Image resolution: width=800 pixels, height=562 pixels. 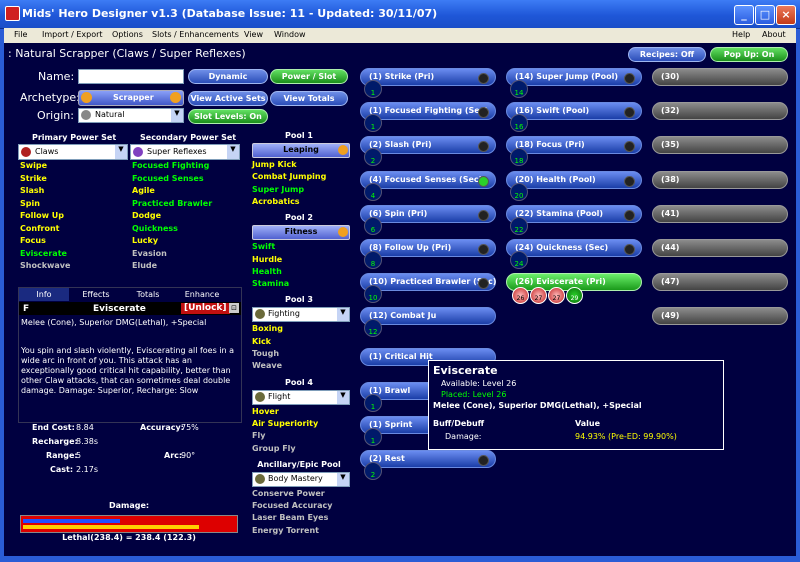 What do you see at coordinates (290, 34) in the screenshot?
I see `menu-window: Window` at bounding box center [290, 34].